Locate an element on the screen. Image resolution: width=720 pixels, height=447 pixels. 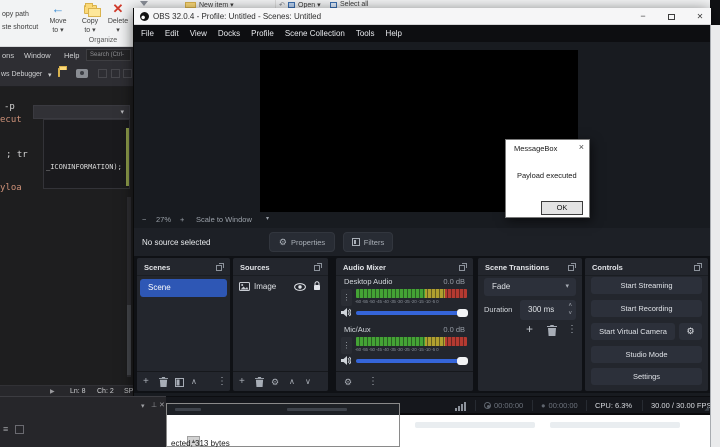
studio-mode-button: Studio Mode is located at coordinates (646, 354).